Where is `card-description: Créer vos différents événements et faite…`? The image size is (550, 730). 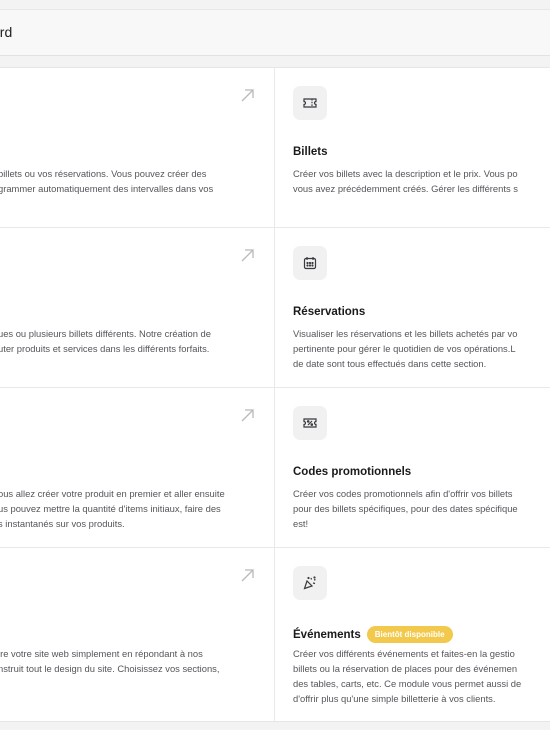
card-description: Créer vos différents événements et faite… is located at coordinates (407, 676).